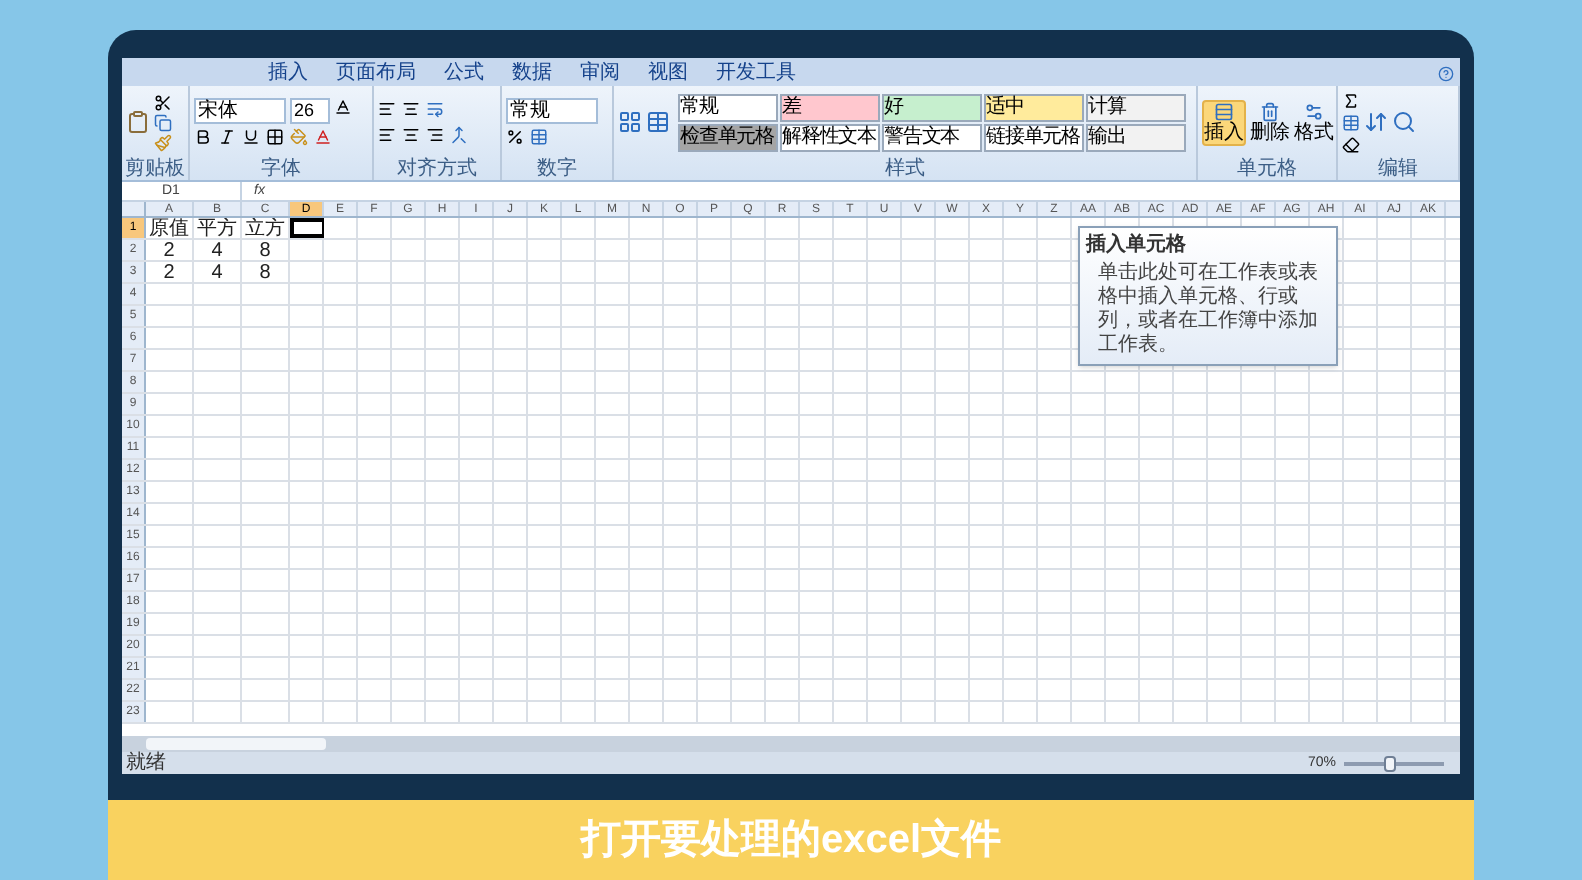 Image resolution: width=1582 pixels, height=880 pixels. I want to click on cell-style-swatch: 适中, so click(1034, 107).